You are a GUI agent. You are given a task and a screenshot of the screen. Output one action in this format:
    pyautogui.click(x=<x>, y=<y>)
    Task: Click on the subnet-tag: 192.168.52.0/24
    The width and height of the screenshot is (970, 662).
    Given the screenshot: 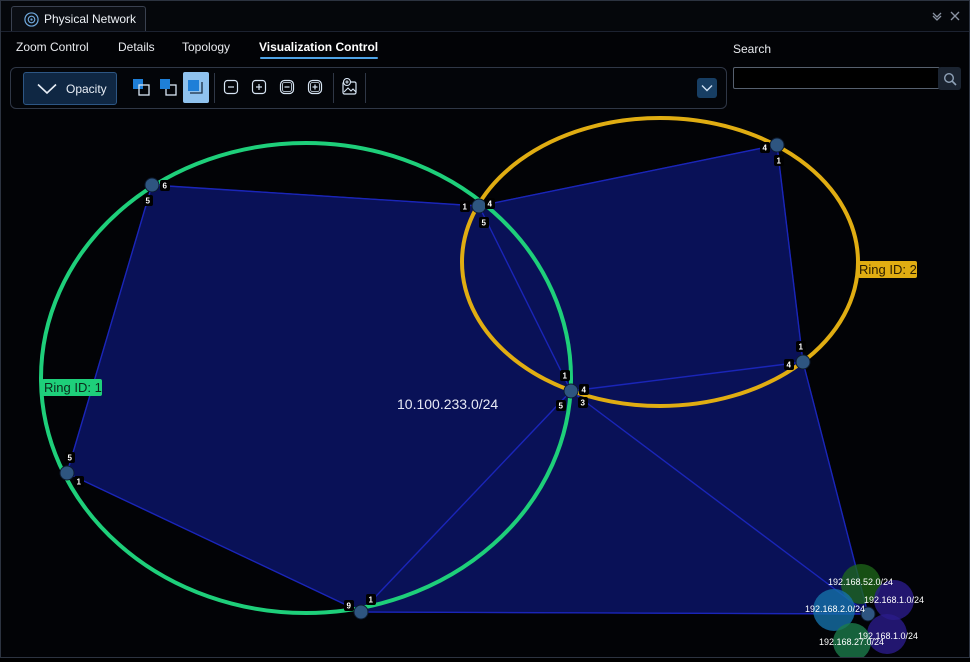 What is the action you would take?
    pyautogui.click(x=860, y=582)
    